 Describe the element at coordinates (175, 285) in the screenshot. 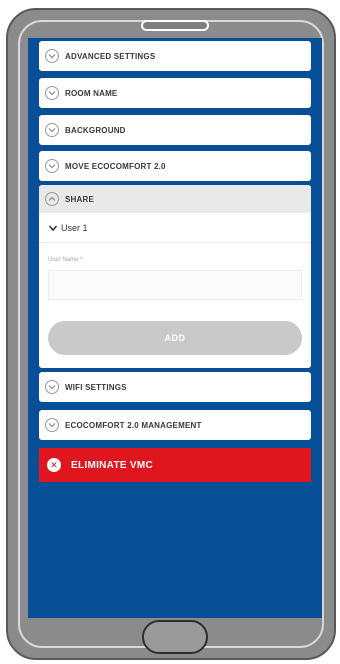

I see `user-name-input` at that location.